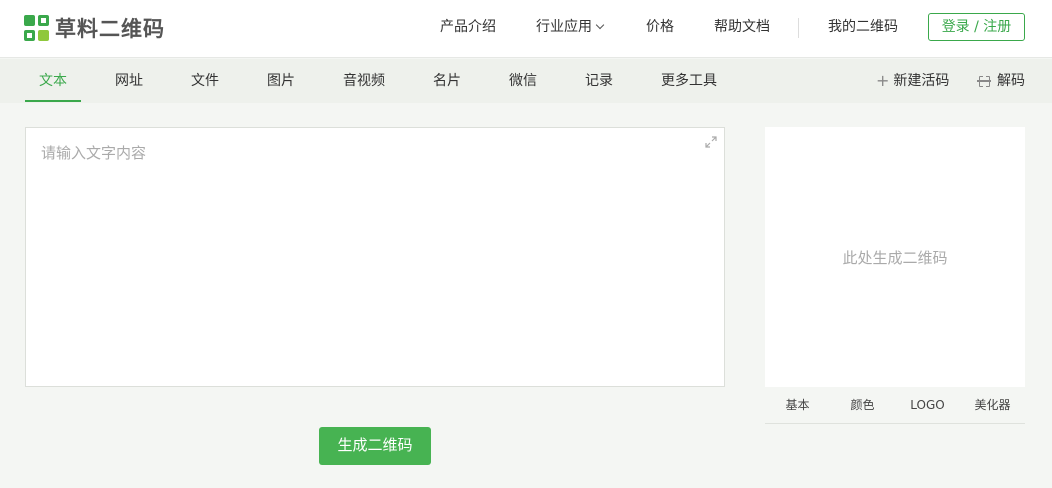 This screenshot has width=1052, height=488. I want to click on nav-item-industry: 行业应用, so click(570, 27).